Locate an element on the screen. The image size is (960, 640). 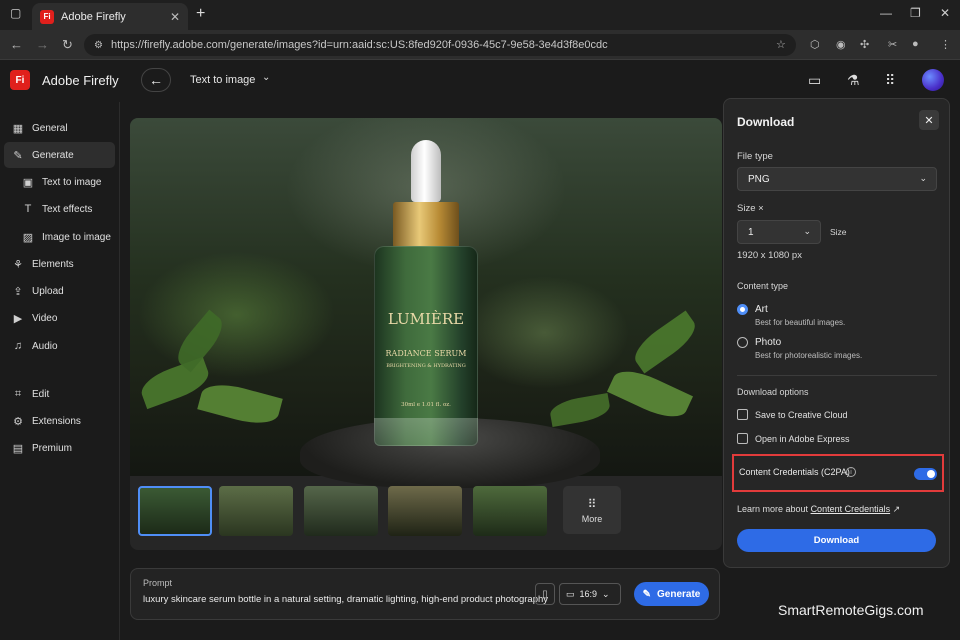
browser-tab: Fi Adobe Firefly ✕ is located at coordinates (110, 16).